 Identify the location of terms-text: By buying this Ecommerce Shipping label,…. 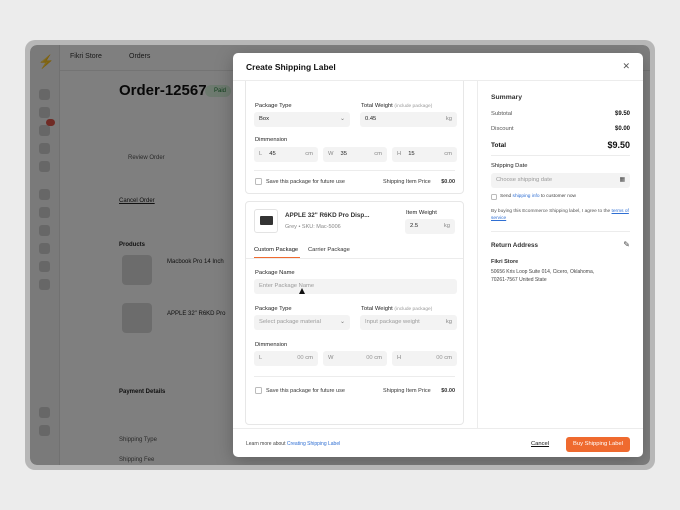
(560, 215).